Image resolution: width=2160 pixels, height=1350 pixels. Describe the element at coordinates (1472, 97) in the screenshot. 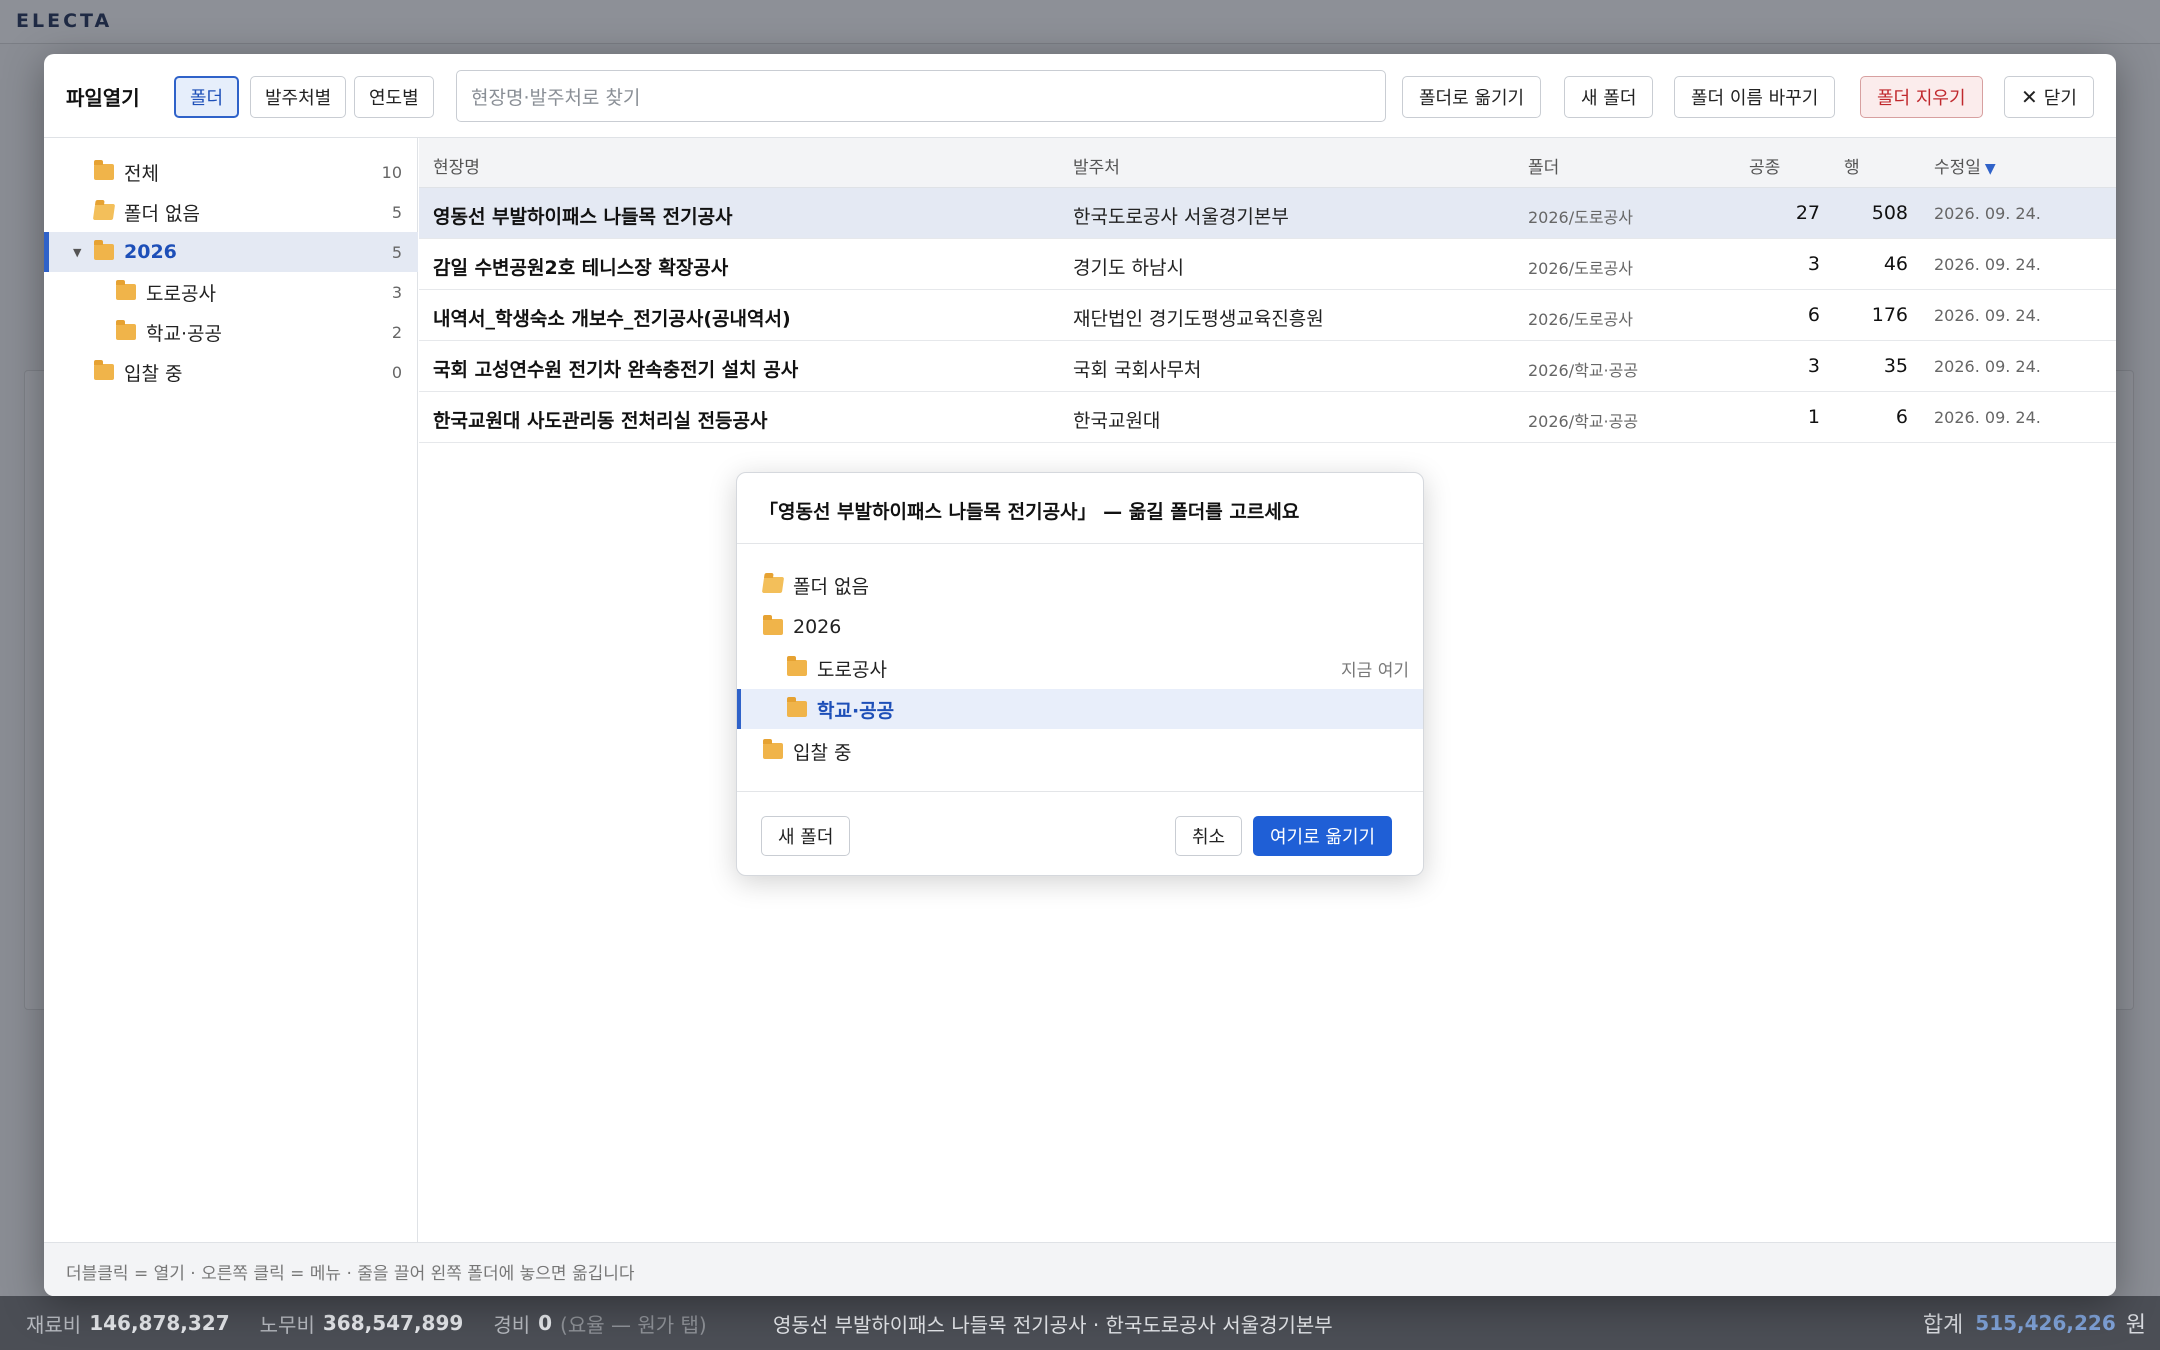

I see `move-to-folder-button: 폴더로 옮기기` at that location.